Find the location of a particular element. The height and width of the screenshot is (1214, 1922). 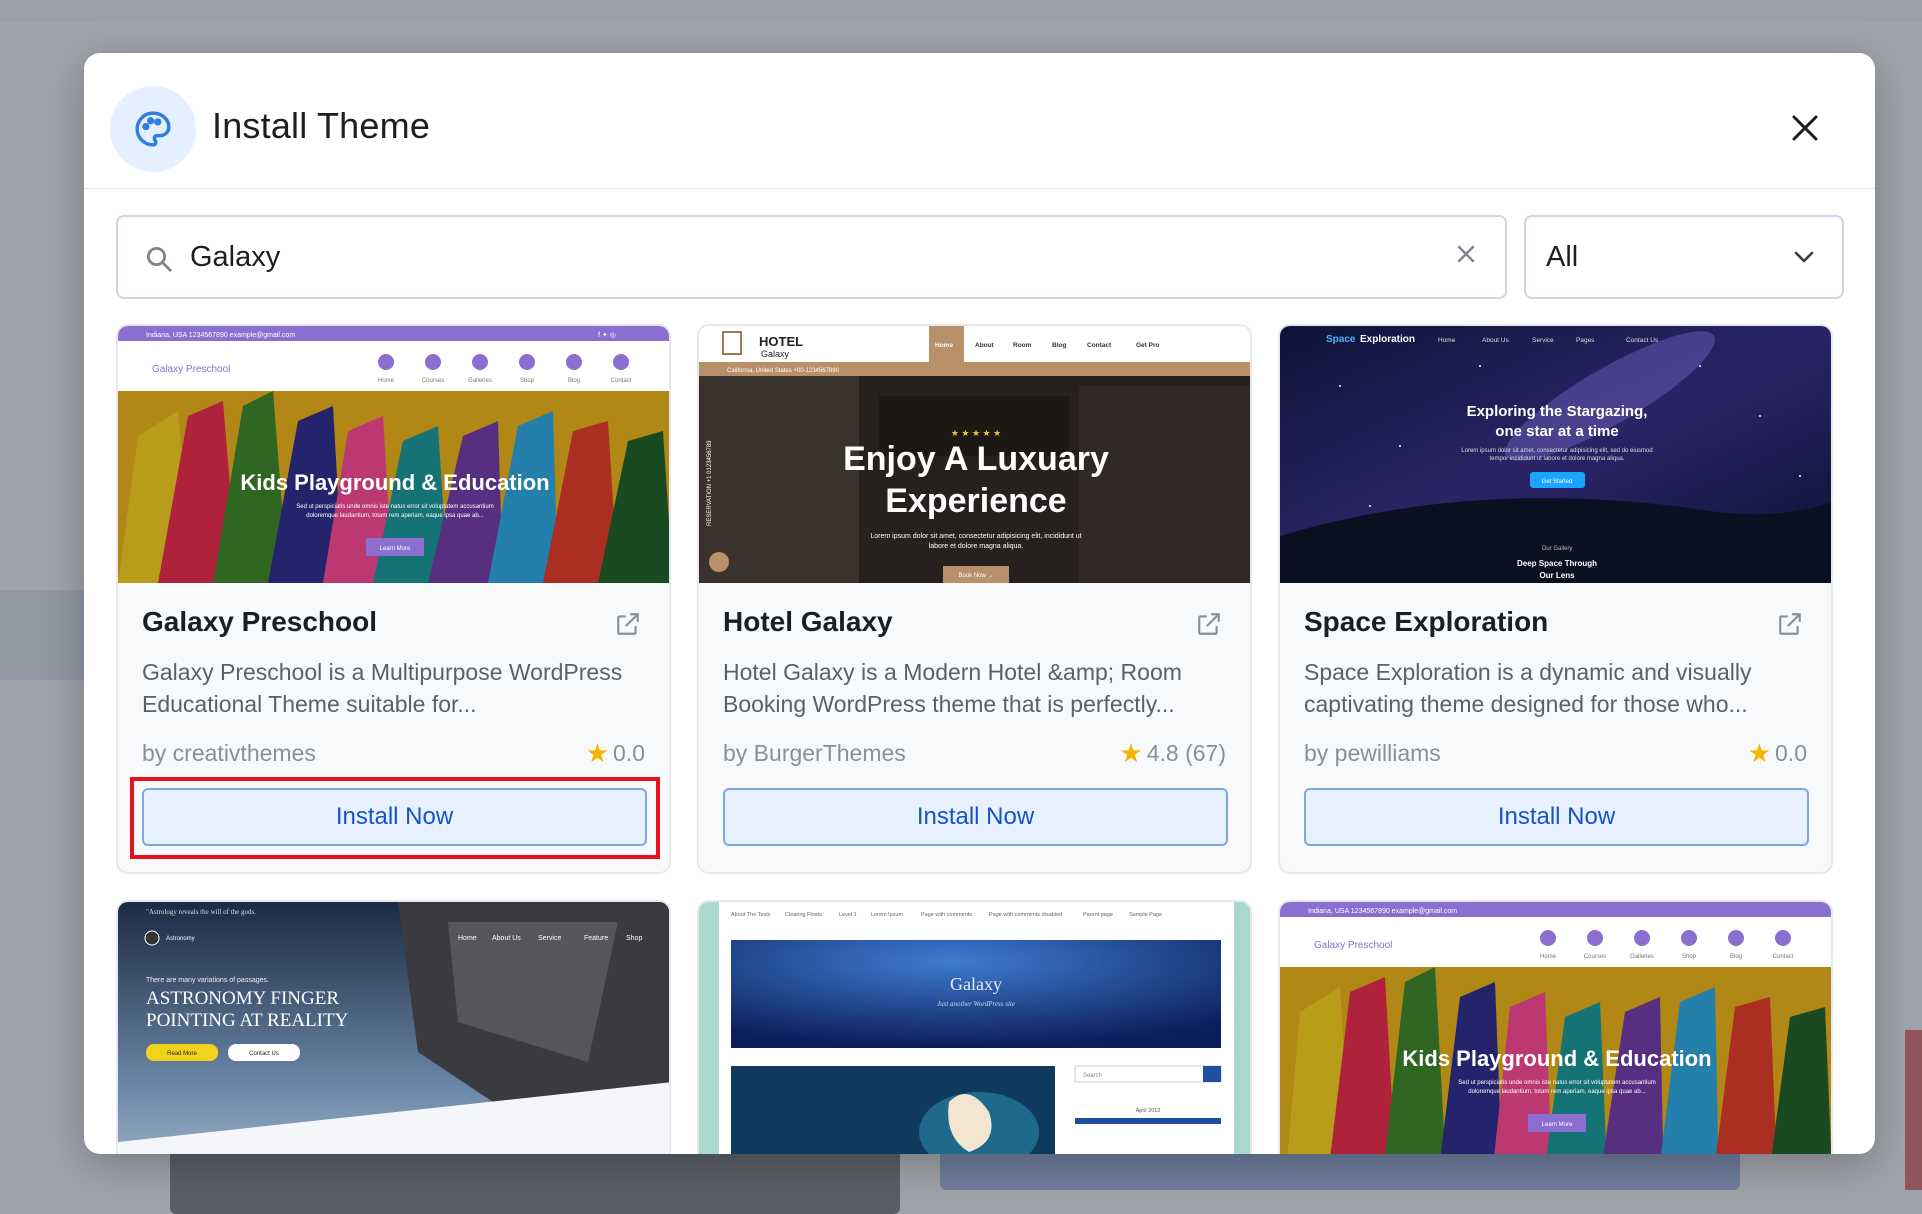

preview-brand: HOTEL is located at coordinates (781, 341).